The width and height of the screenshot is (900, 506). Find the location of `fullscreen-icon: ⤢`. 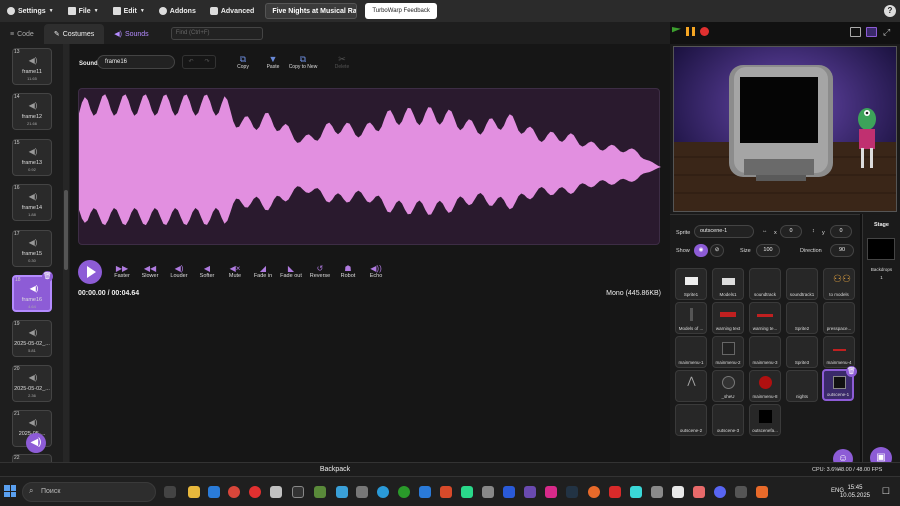

fullscreen-icon: ⤢ is located at coordinates (888, 32).